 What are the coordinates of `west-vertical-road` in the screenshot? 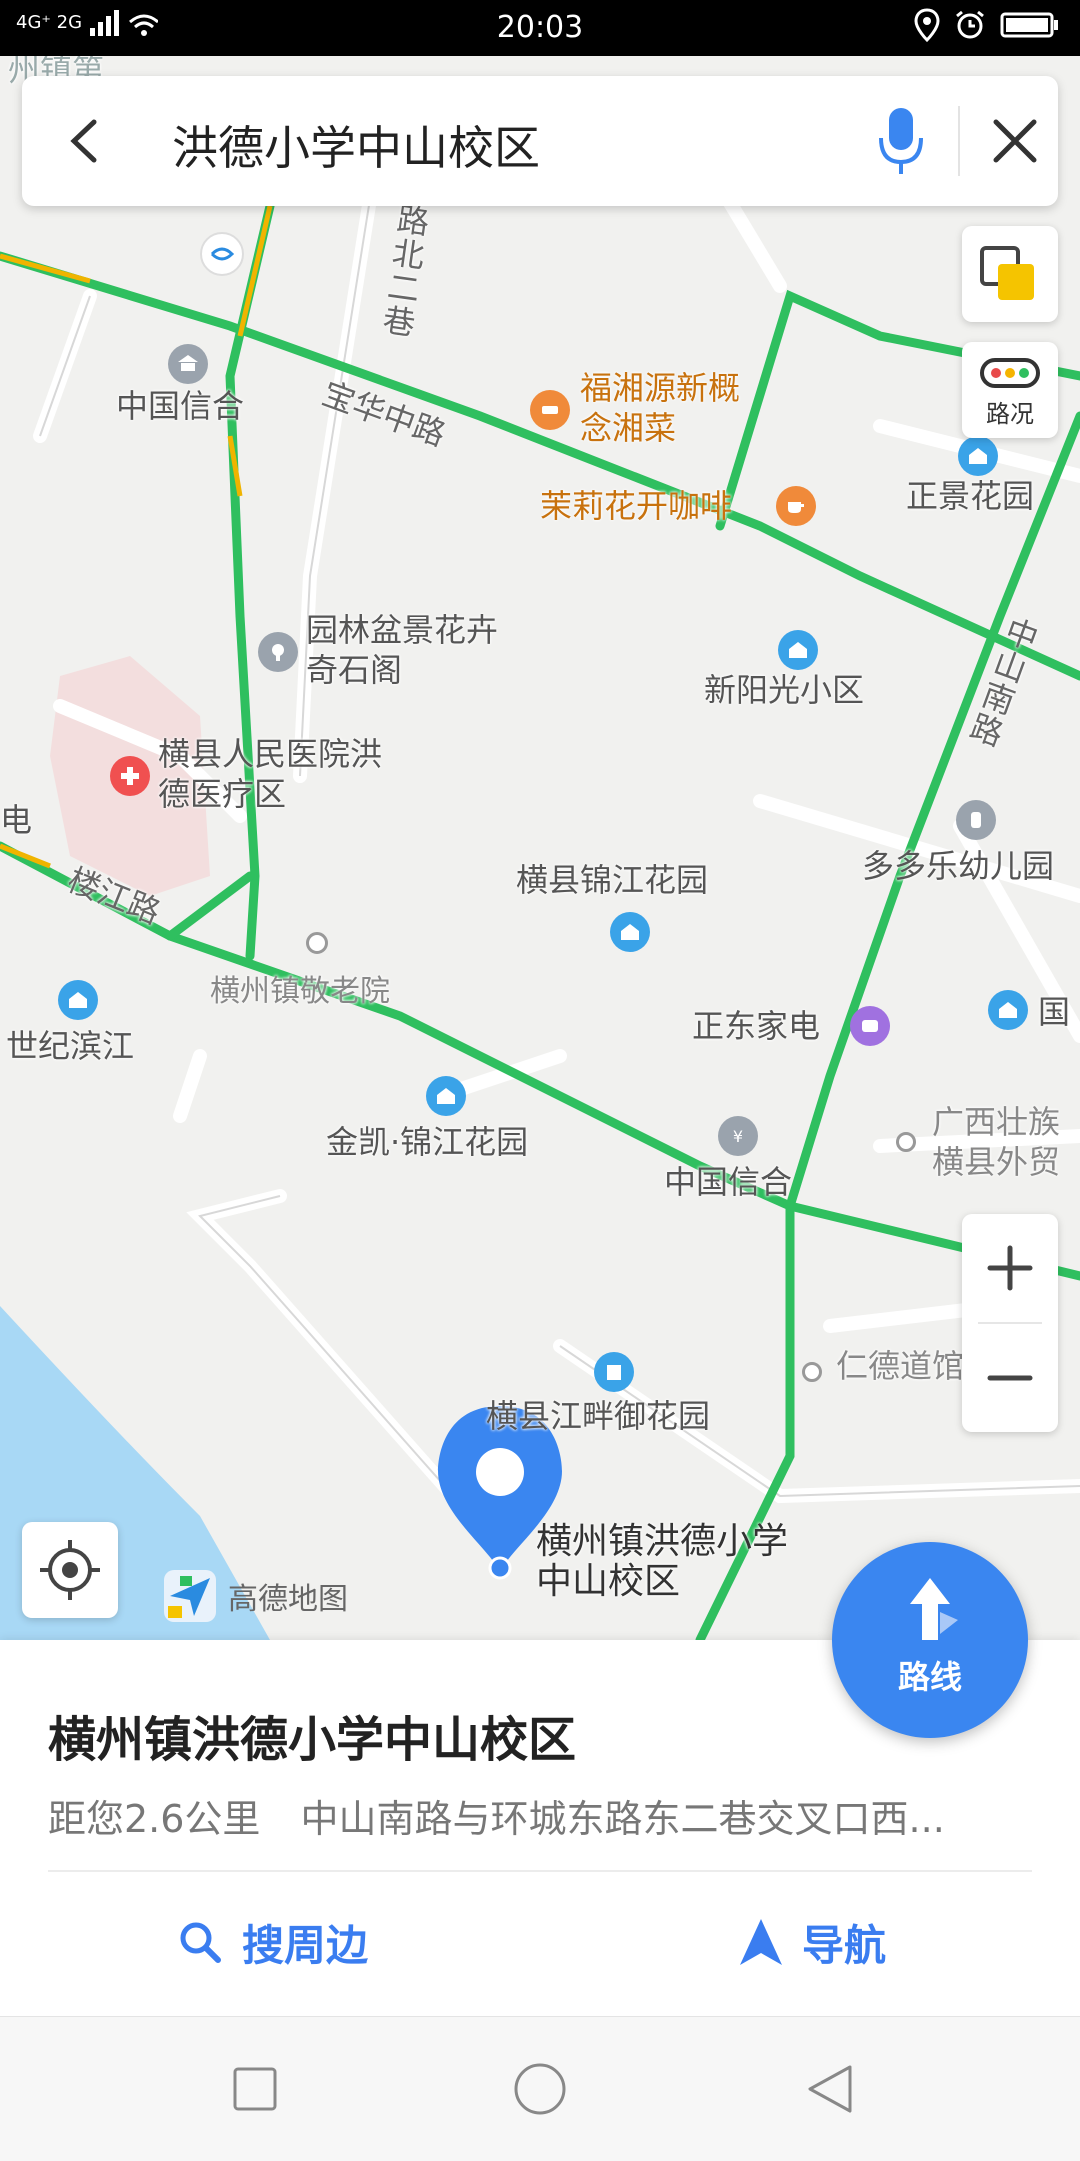 It's located at (250, 581).